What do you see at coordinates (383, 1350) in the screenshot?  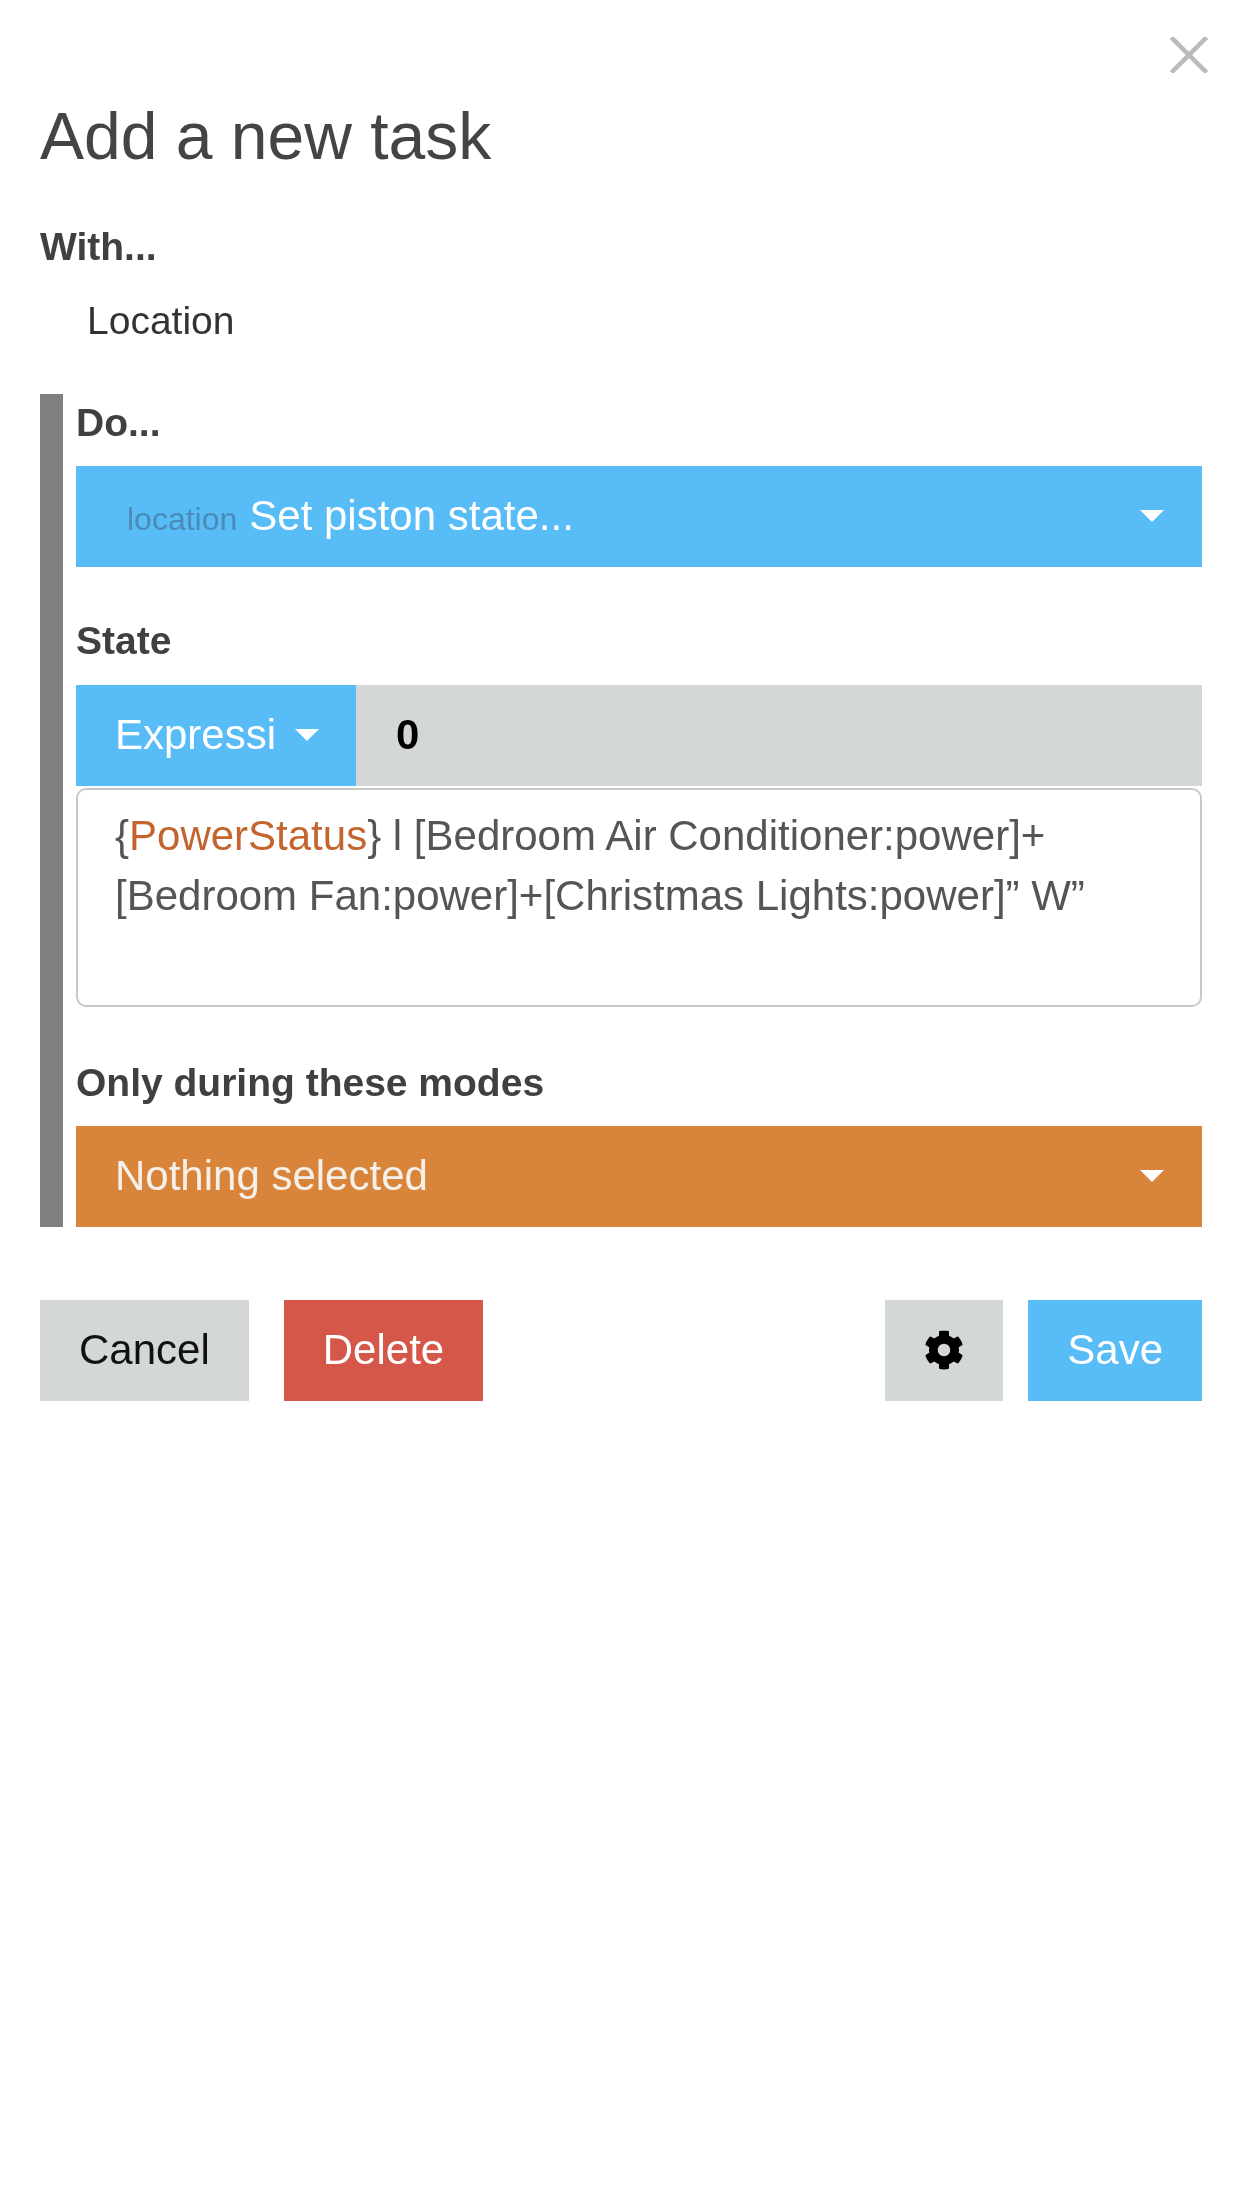 I see `delete-button: Delete` at bounding box center [383, 1350].